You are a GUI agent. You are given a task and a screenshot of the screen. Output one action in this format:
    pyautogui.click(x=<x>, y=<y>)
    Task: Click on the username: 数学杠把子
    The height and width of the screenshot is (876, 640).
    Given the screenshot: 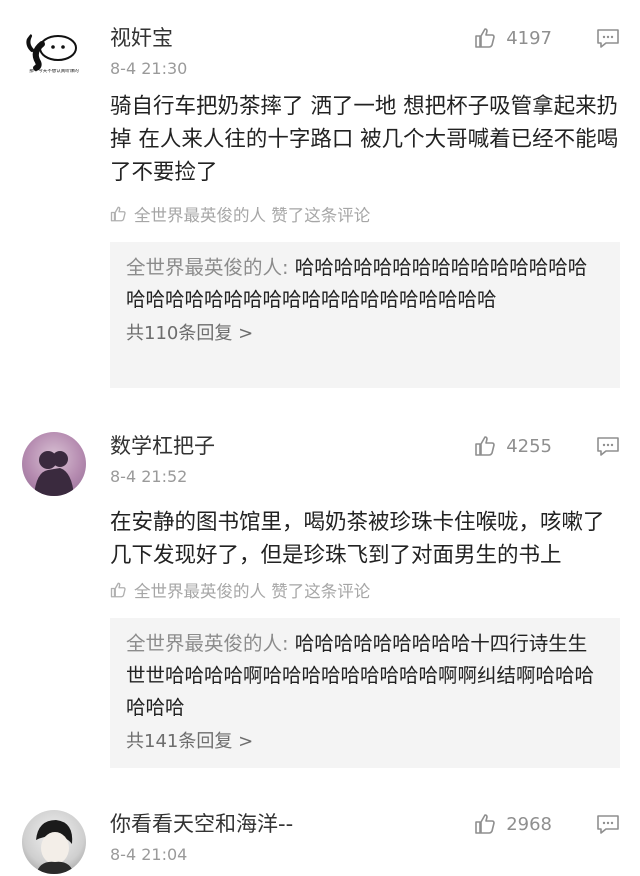 What is the action you would take?
    pyautogui.click(x=162, y=446)
    